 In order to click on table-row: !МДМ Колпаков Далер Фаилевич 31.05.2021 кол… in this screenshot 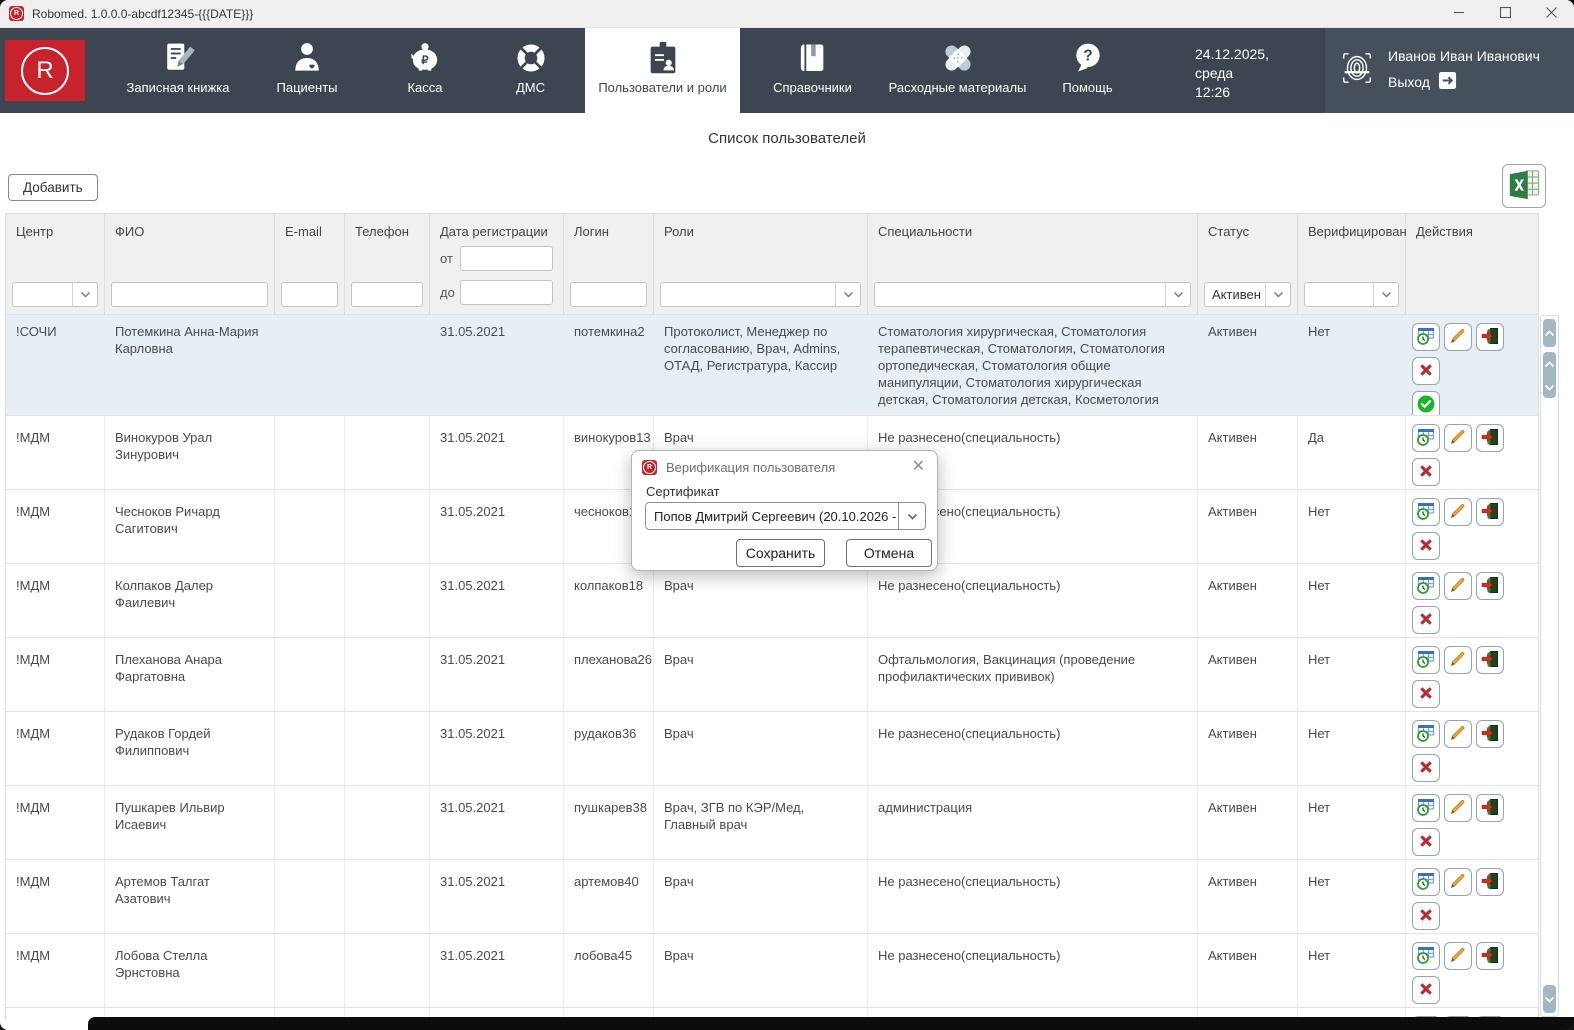, I will do `click(772, 600)`.